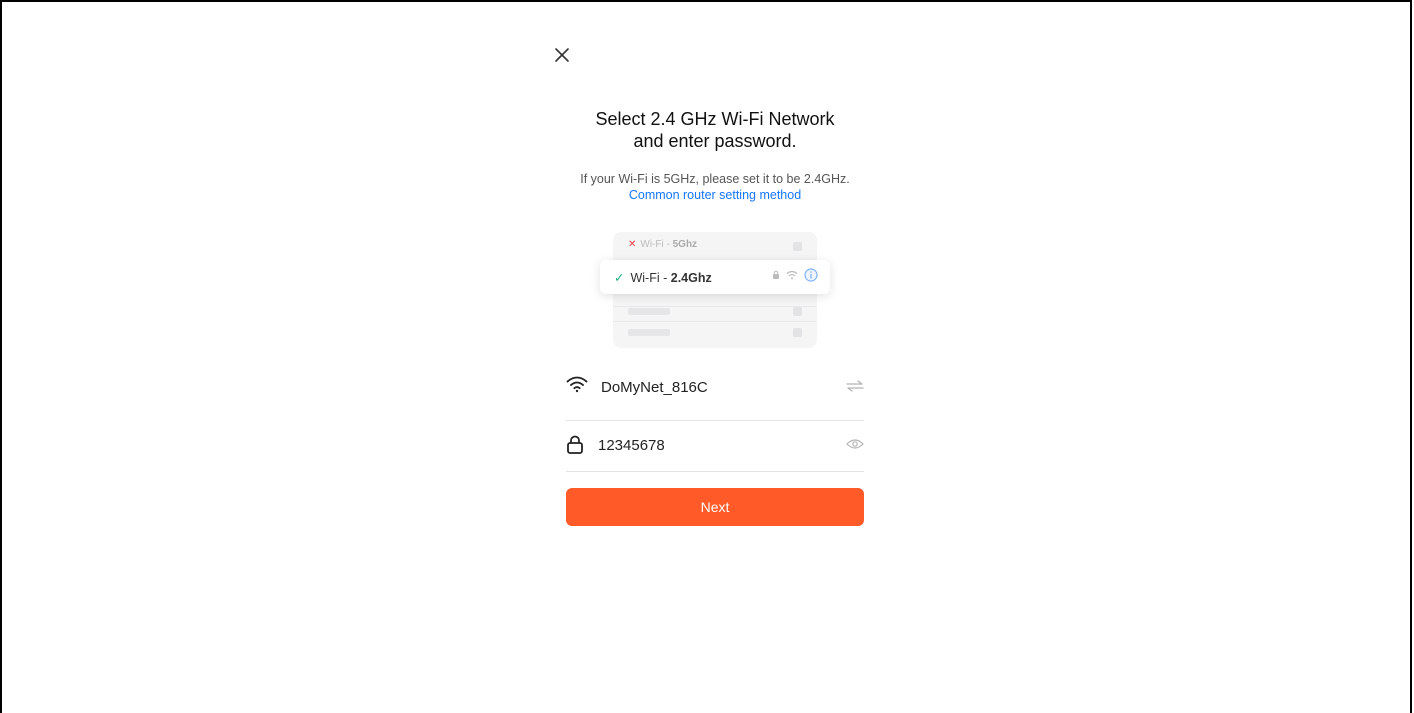  I want to click on network-row-icons, so click(795, 275).